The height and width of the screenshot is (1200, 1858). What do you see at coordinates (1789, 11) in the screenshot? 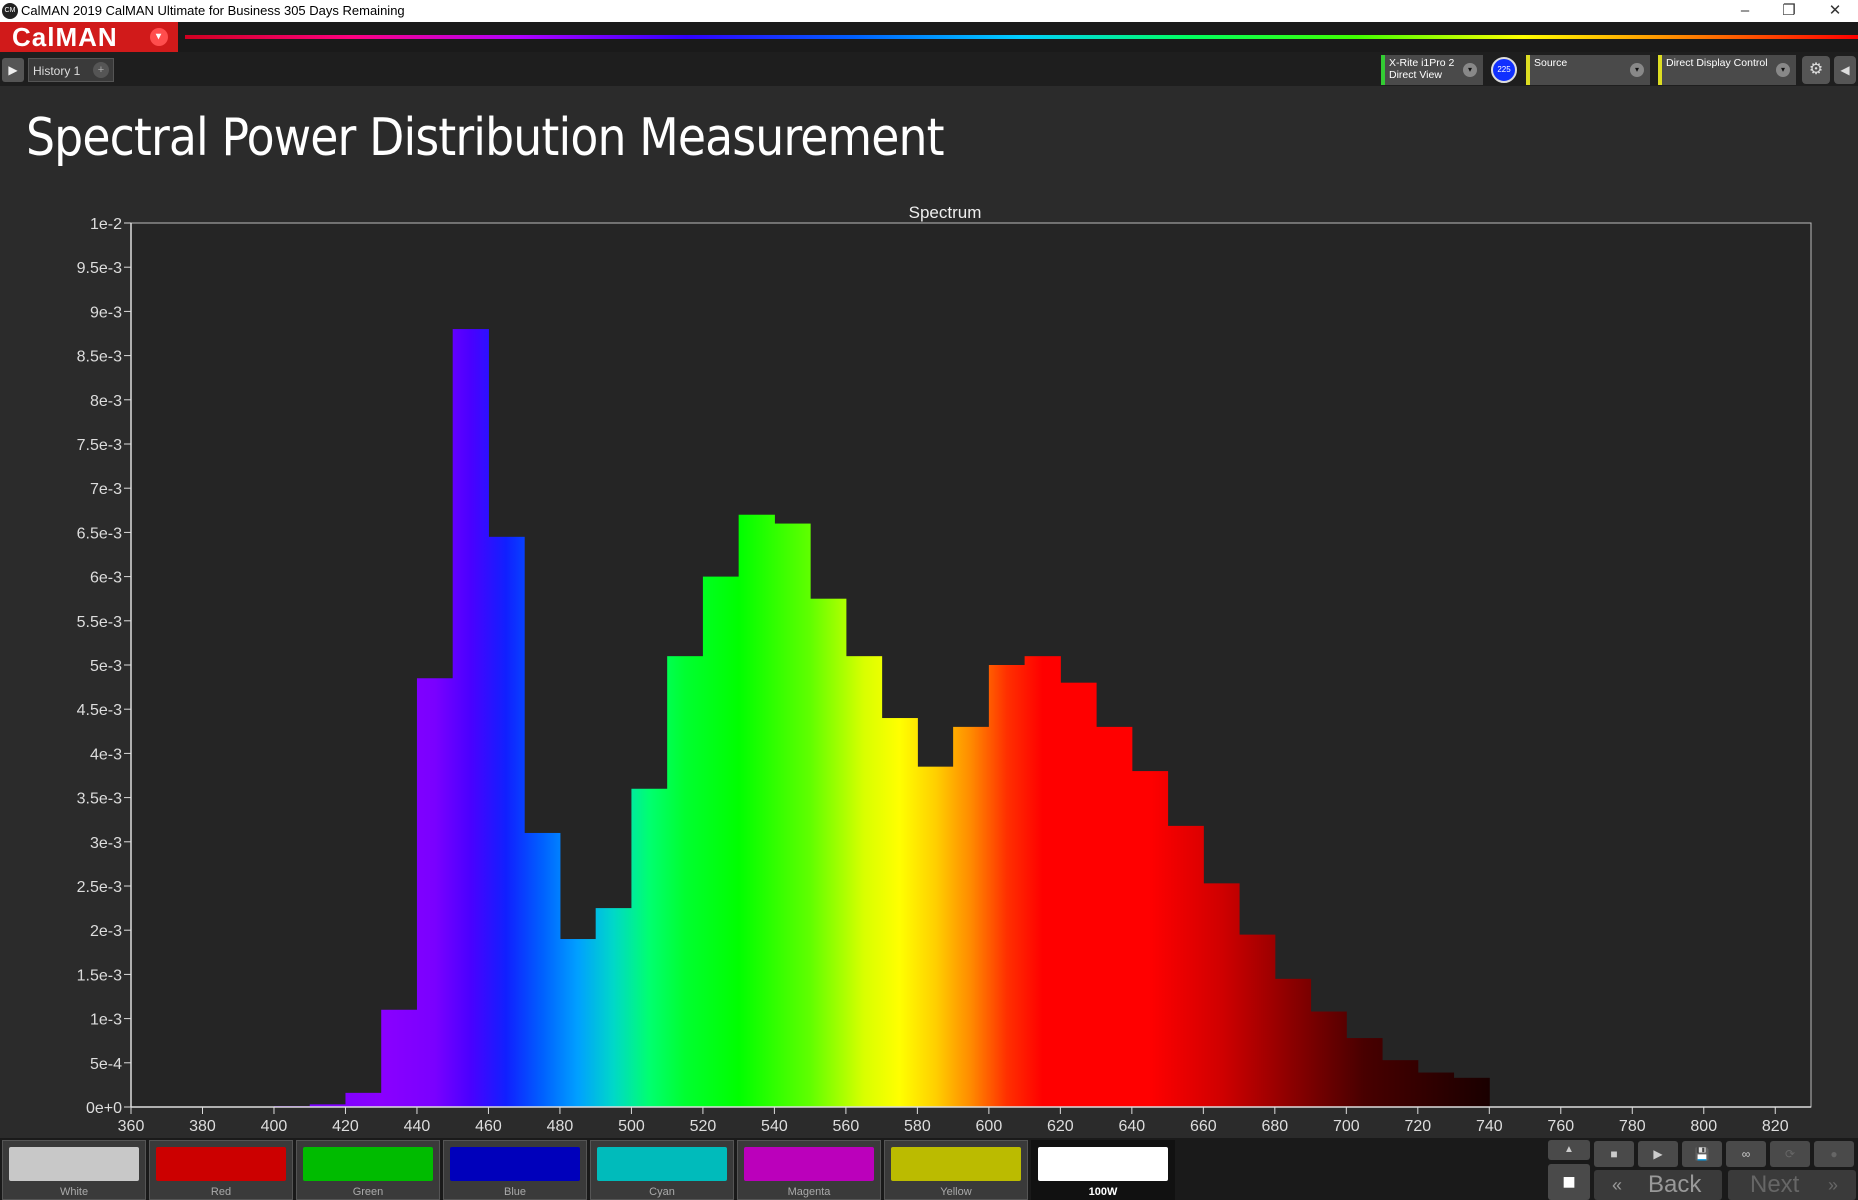
I see `restore-button: ❐` at bounding box center [1789, 11].